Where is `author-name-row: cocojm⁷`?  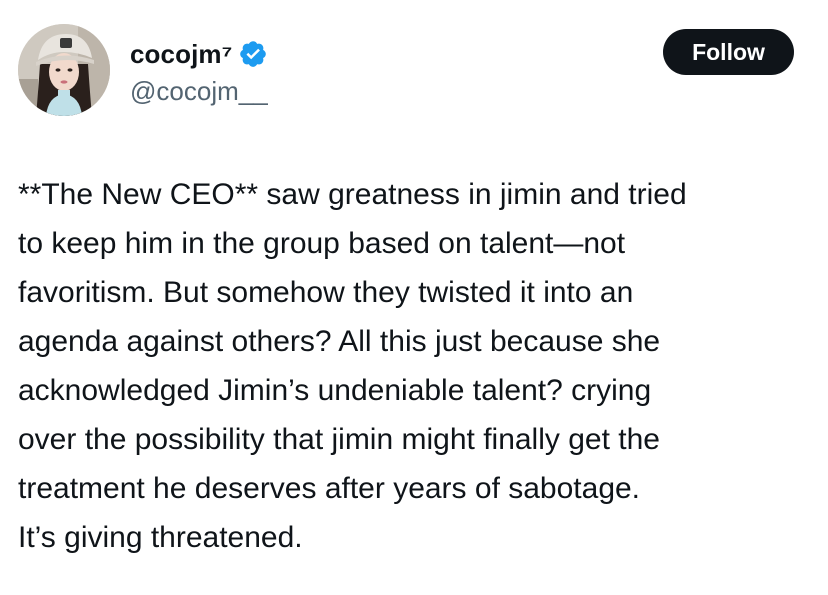
author-name-row: cocojm⁷ is located at coordinates (199, 54).